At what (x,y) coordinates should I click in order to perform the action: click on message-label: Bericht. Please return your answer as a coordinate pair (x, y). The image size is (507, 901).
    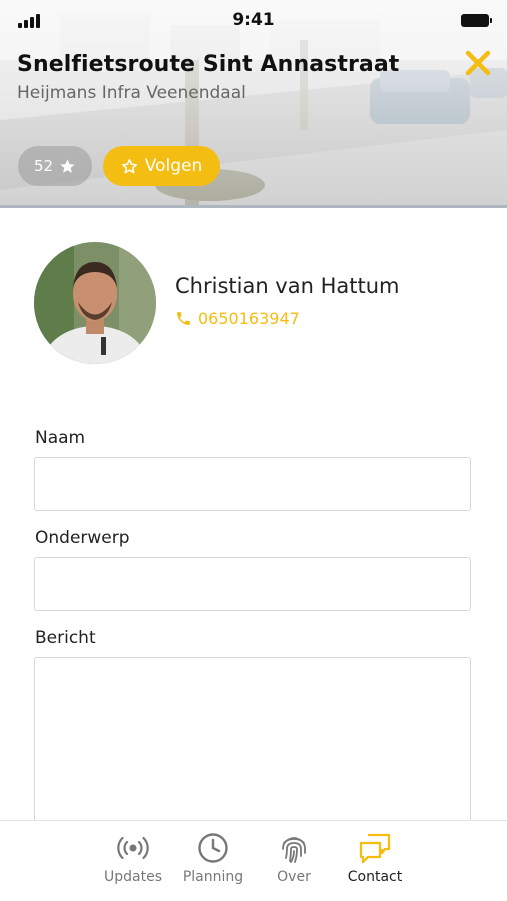
    Looking at the image, I should click on (65, 638).